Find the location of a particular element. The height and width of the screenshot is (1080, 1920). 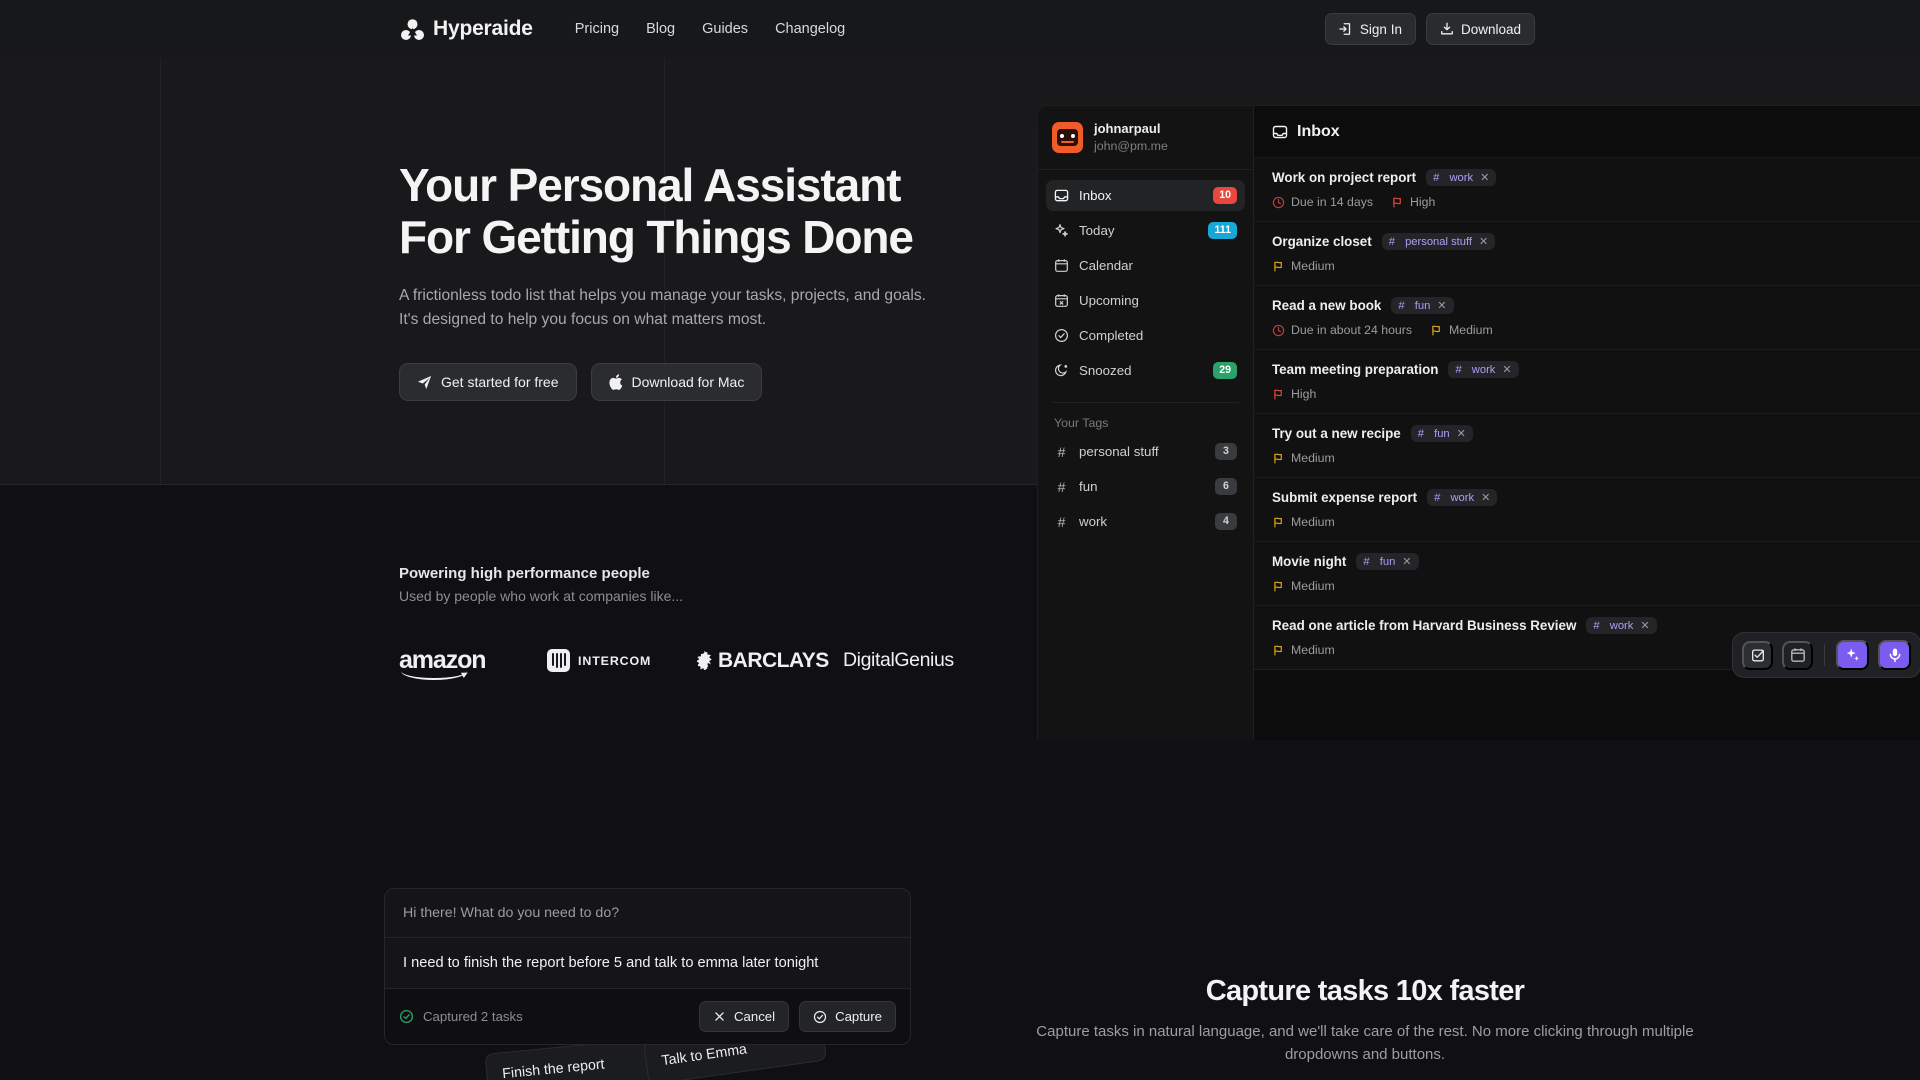

sidebar-item-completed: Completed is located at coordinates (1145, 335).